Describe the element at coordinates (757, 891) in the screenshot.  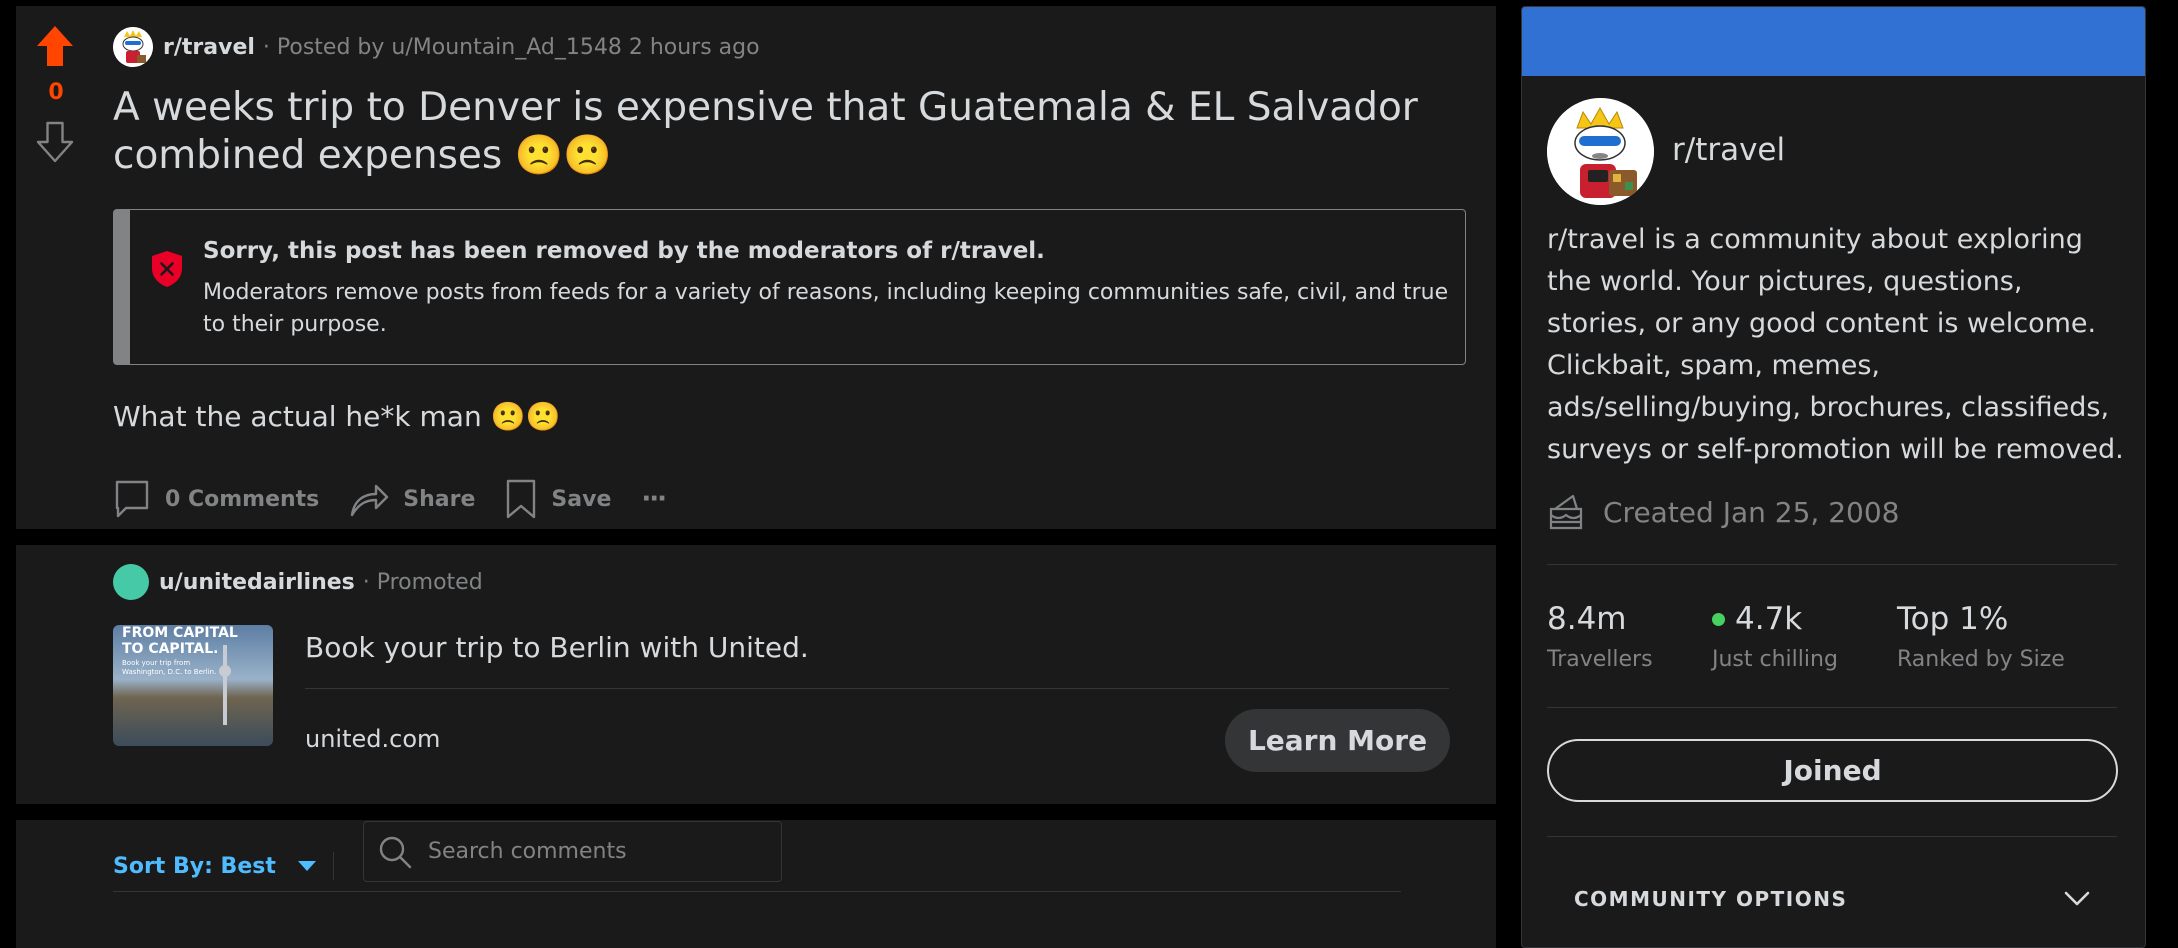
I see `comments-divider` at that location.